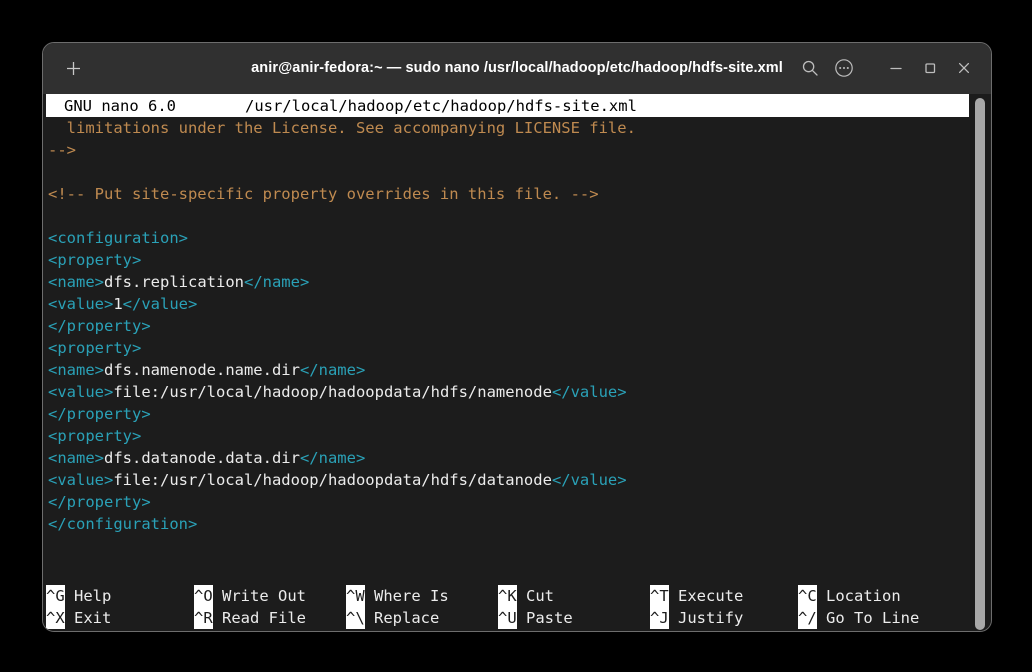  Describe the element at coordinates (508, 304) in the screenshot. I see `editor-line: <value>1</value>` at that location.